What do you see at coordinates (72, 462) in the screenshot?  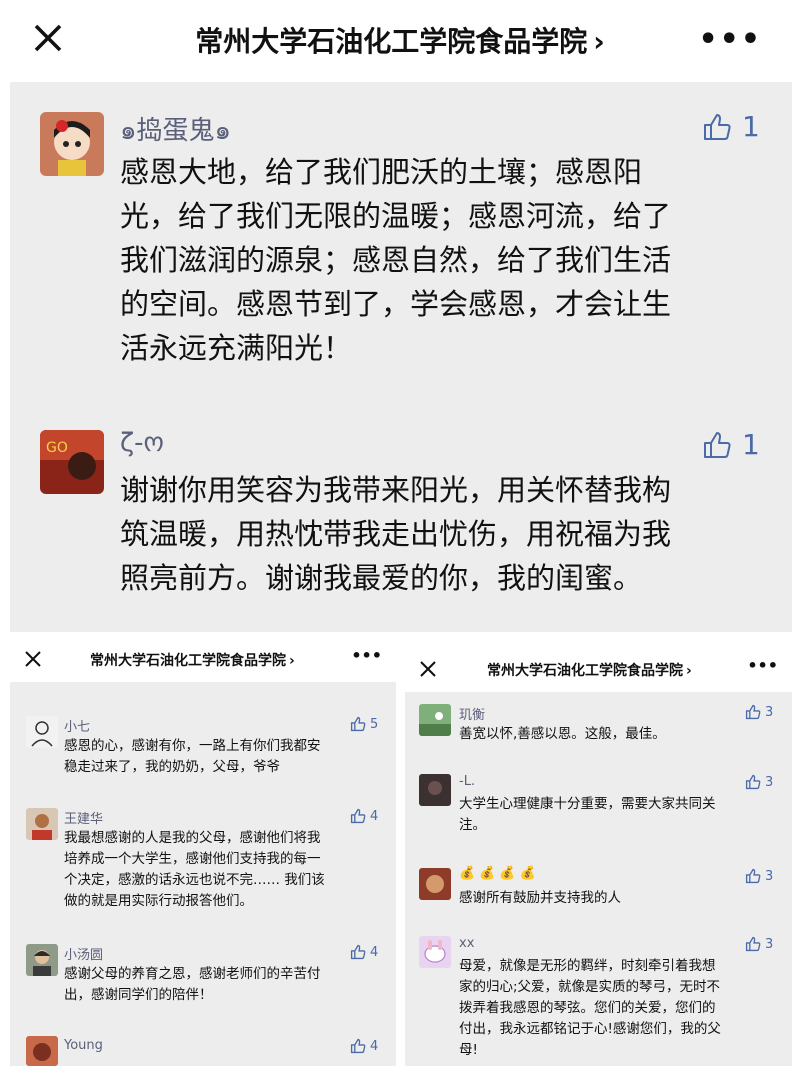 I see `avatar: GO` at bounding box center [72, 462].